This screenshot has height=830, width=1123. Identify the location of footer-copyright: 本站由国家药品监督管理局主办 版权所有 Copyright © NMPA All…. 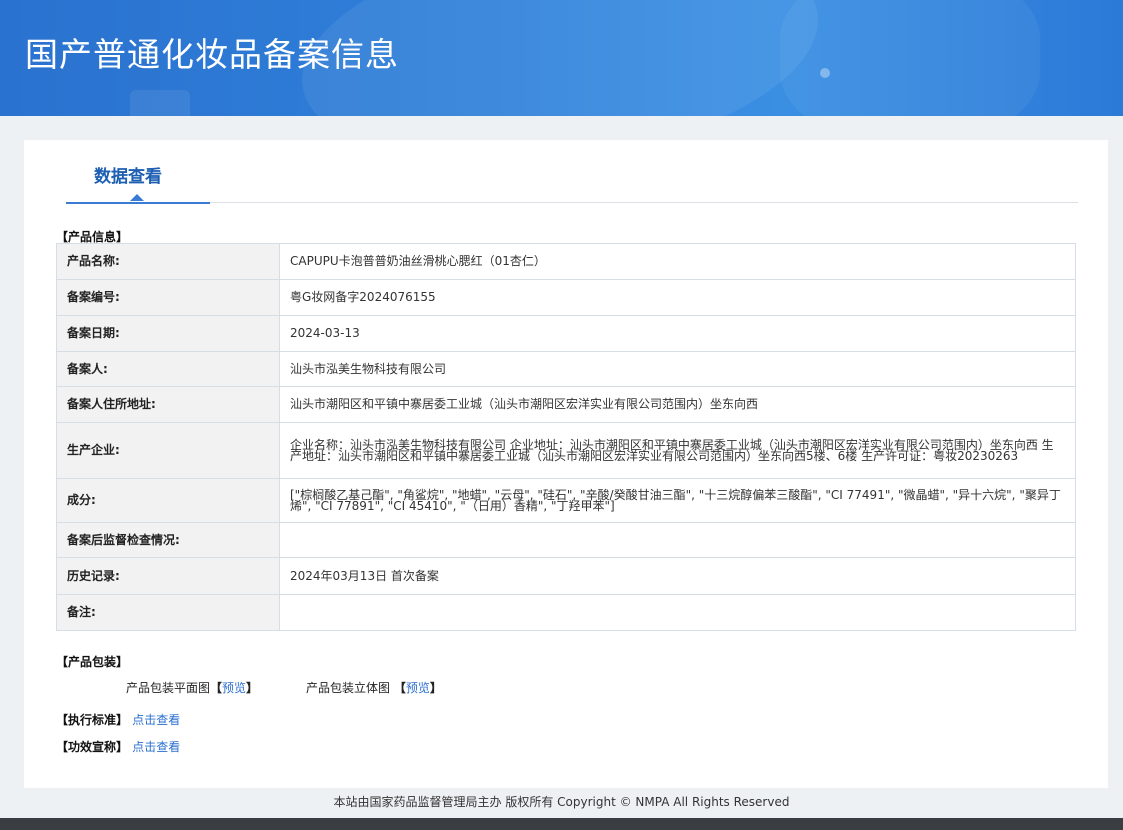
(561, 802).